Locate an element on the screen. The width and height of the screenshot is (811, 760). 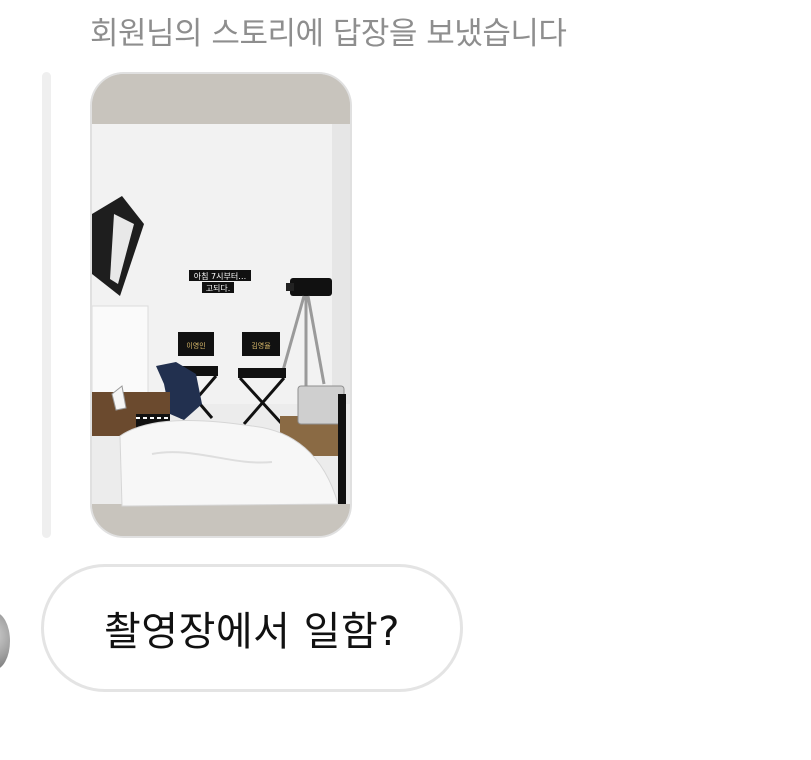
svg-text: 김영율 is located at coordinates (261, 345).